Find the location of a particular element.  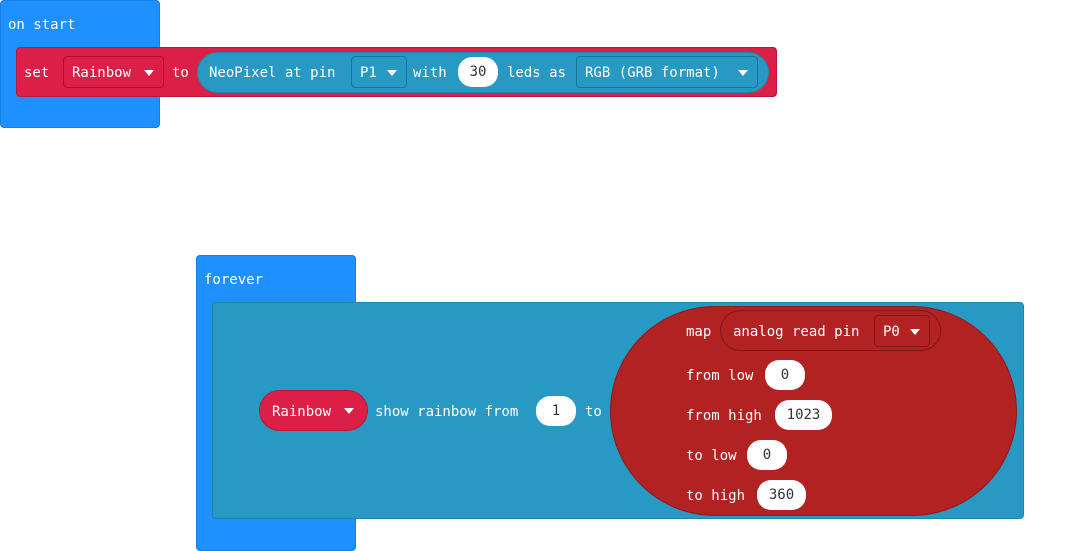

pin-dropdown-p0: P0 is located at coordinates (902, 331).